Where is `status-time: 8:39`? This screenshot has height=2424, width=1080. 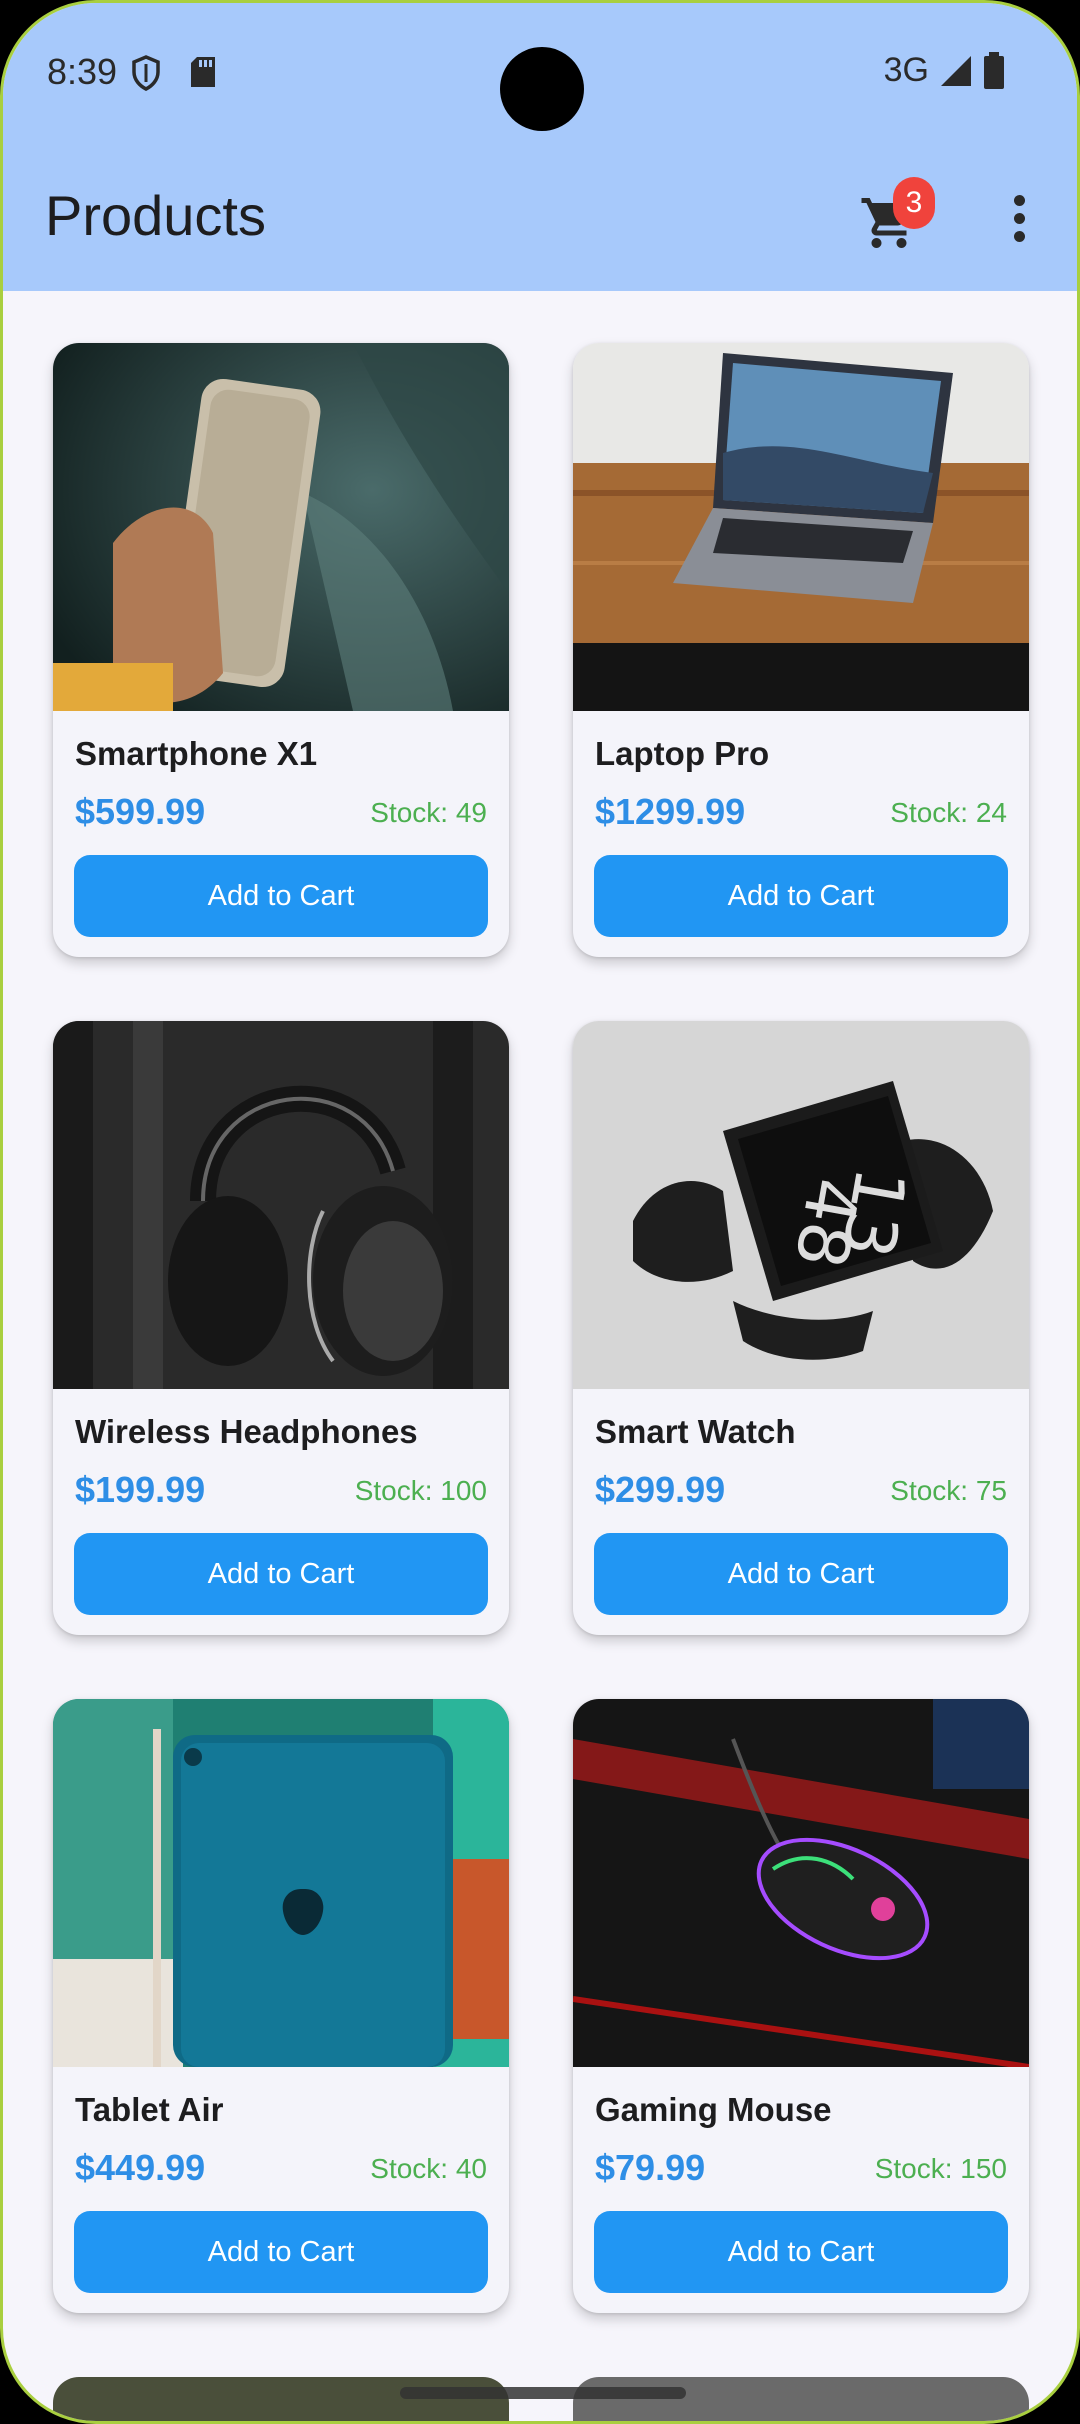 status-time: 8:39 is located at coordinates (82, 71).